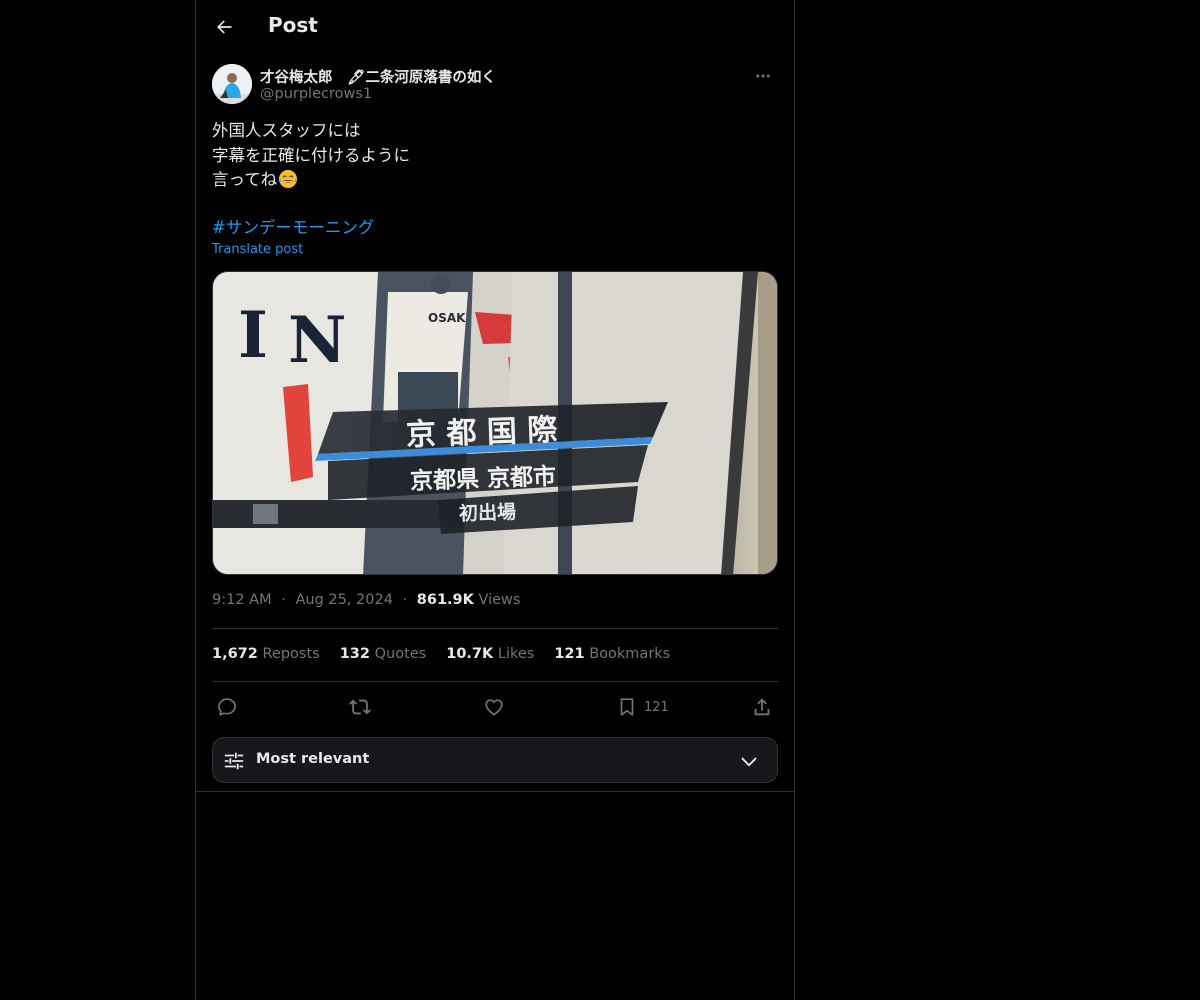  What do you see at coordinates (232, 84) in the screenshot?
I see `avatar` at bounding box center [232, 84].